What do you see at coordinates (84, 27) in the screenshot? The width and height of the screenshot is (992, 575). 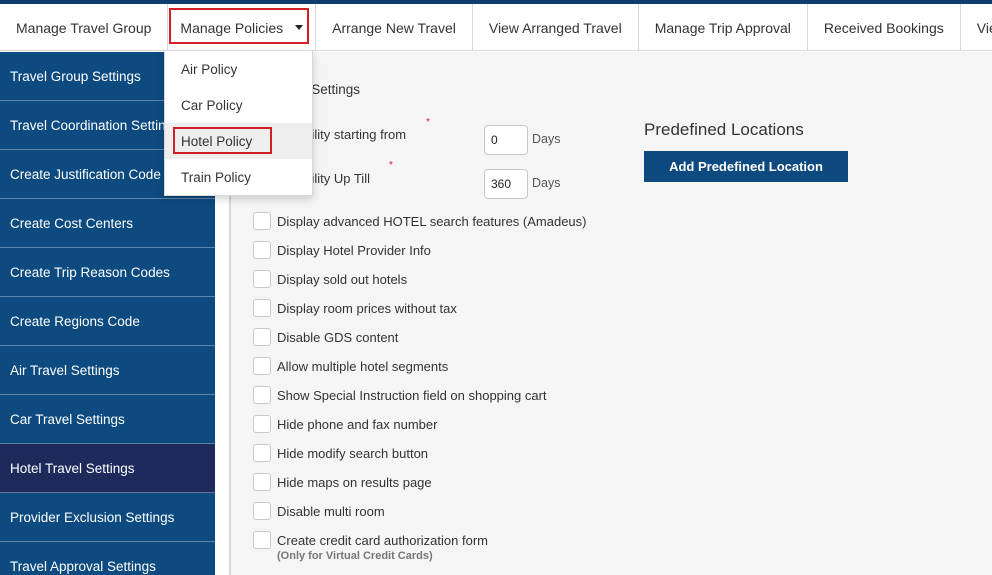 I see `nav-manage-travel-group: Manage Travel Group` at bounding box center [84, 27].